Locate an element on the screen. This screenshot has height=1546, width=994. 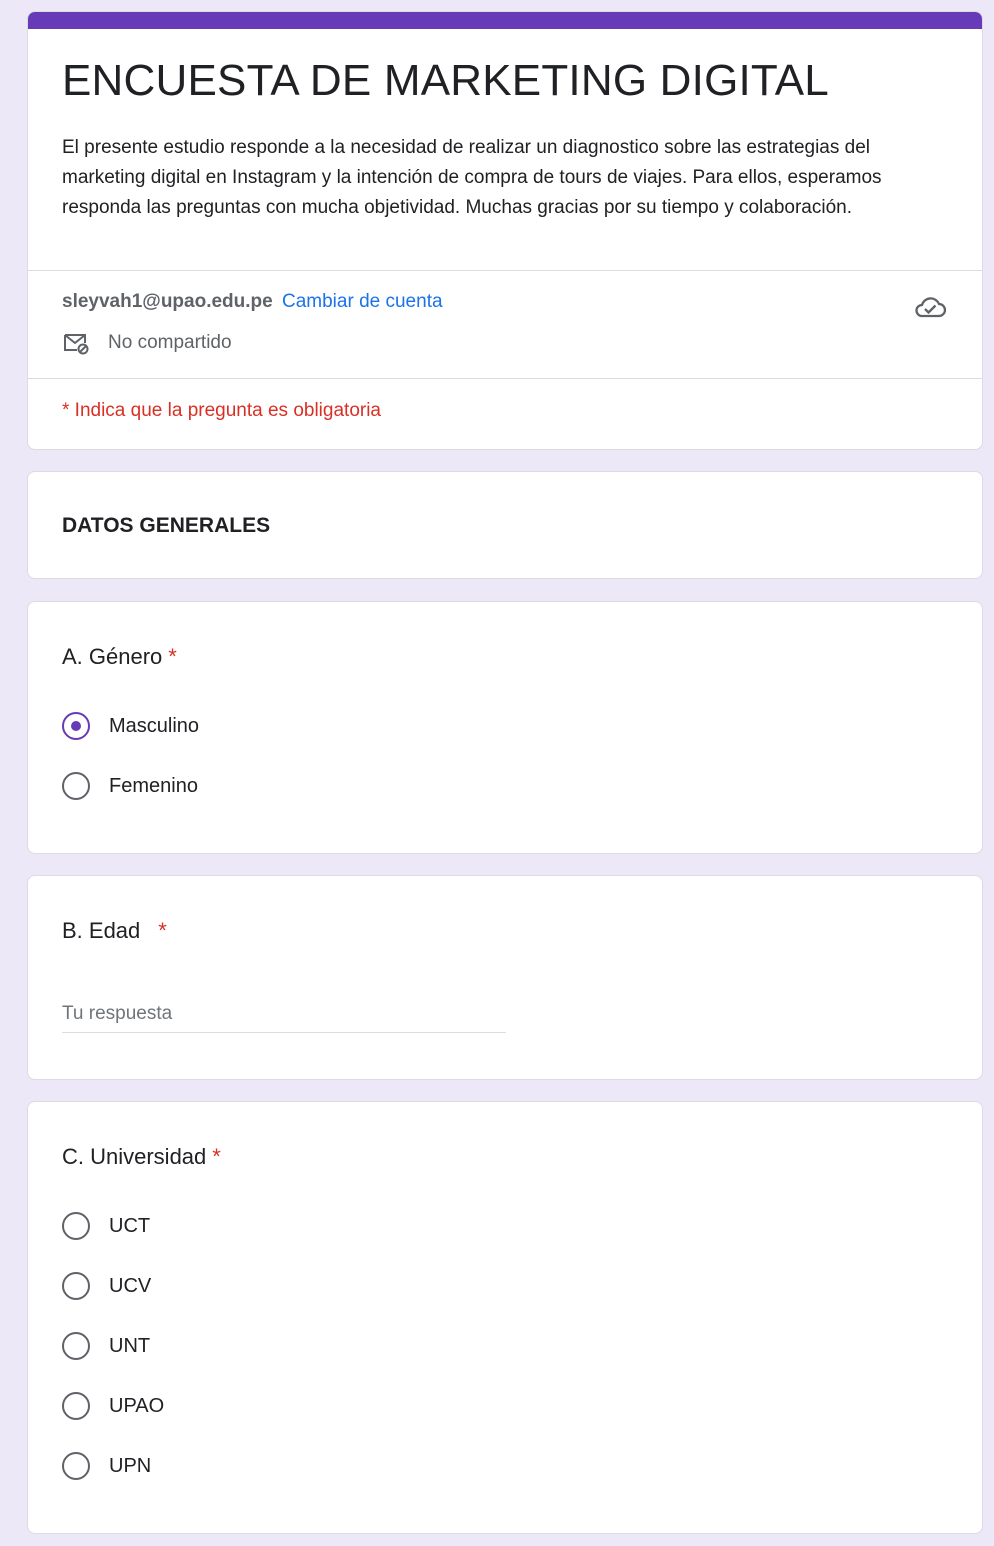
question-title-text: B. Edad is located at coordinates (101, 930).